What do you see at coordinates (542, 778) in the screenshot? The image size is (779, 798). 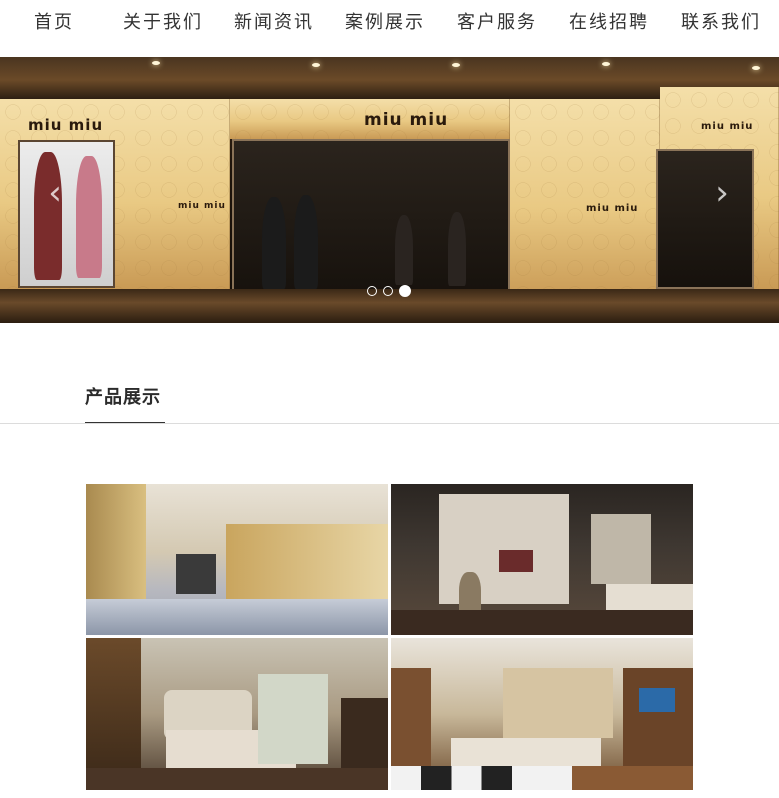 I see `floor-rug` at bounding box center [542, 778].